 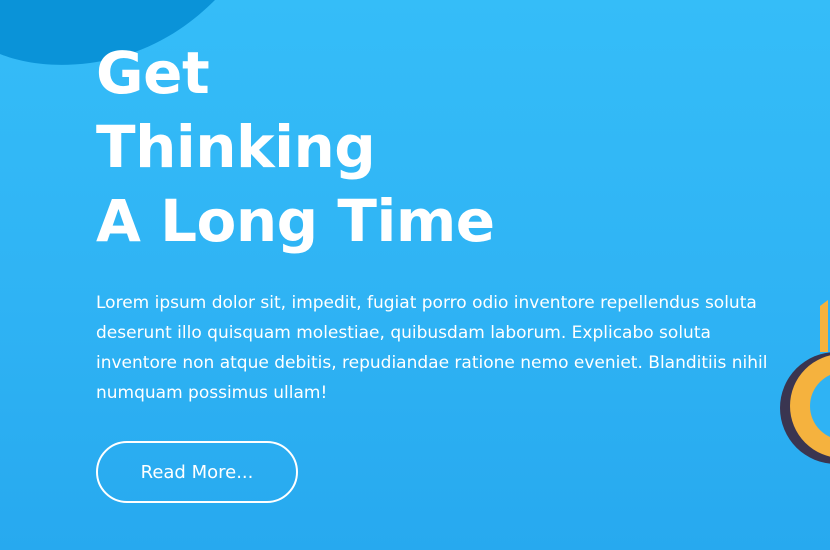 I want to click on decorative-ring-icon, so click(x=805, y=382).